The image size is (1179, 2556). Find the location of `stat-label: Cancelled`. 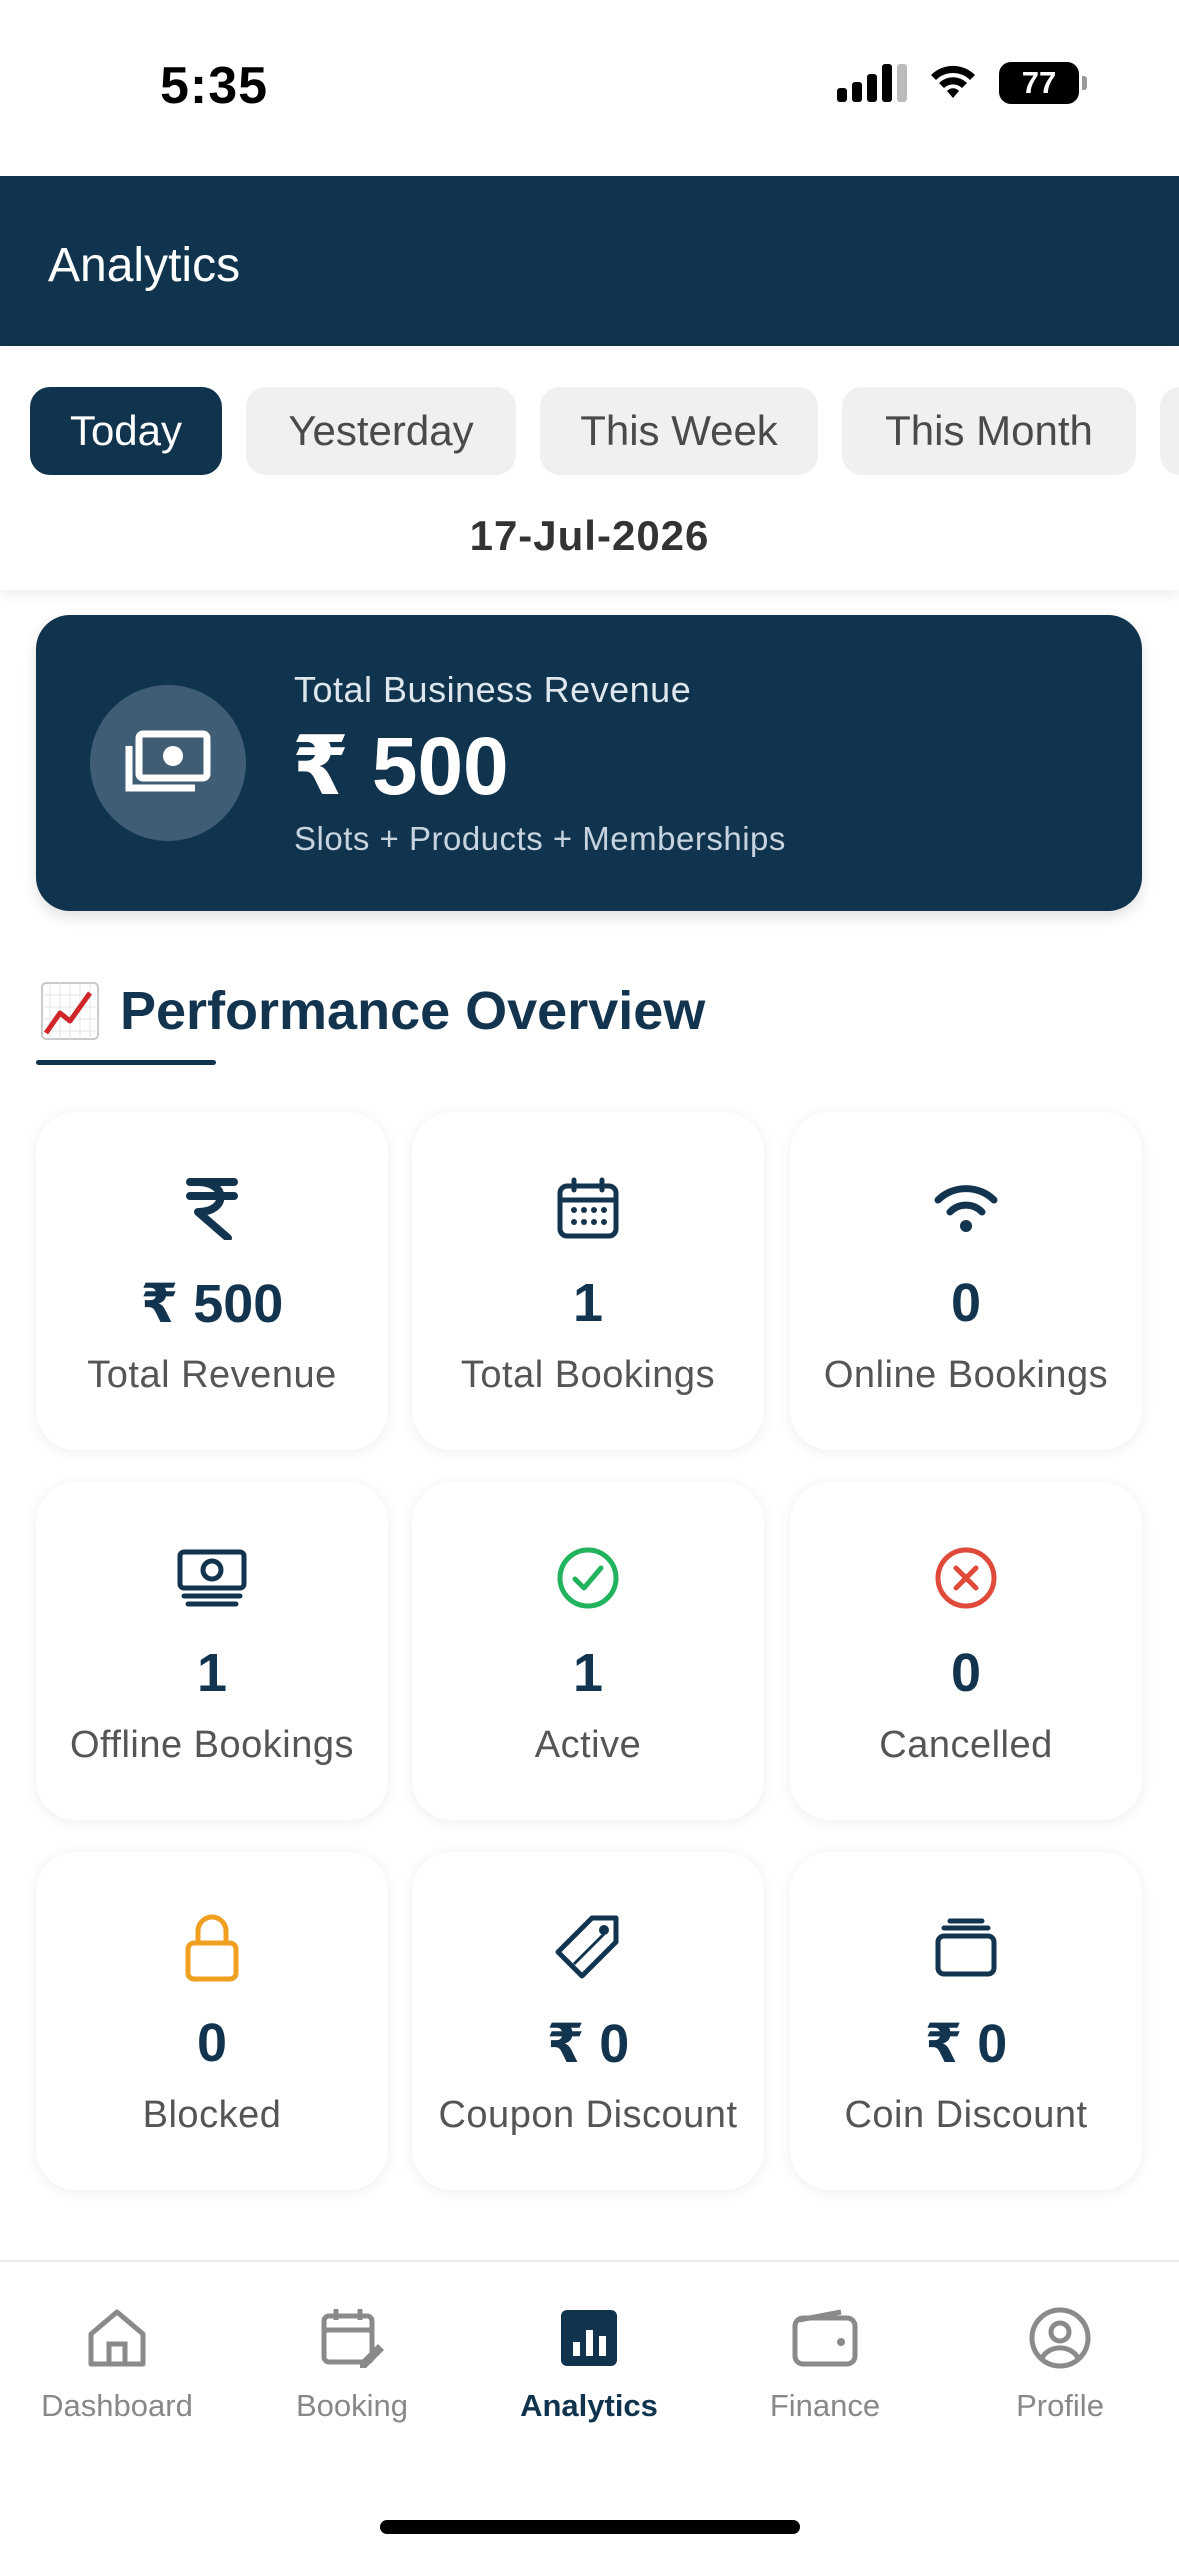

stat-label: Cancelled is located at coordinates (966, 1745).